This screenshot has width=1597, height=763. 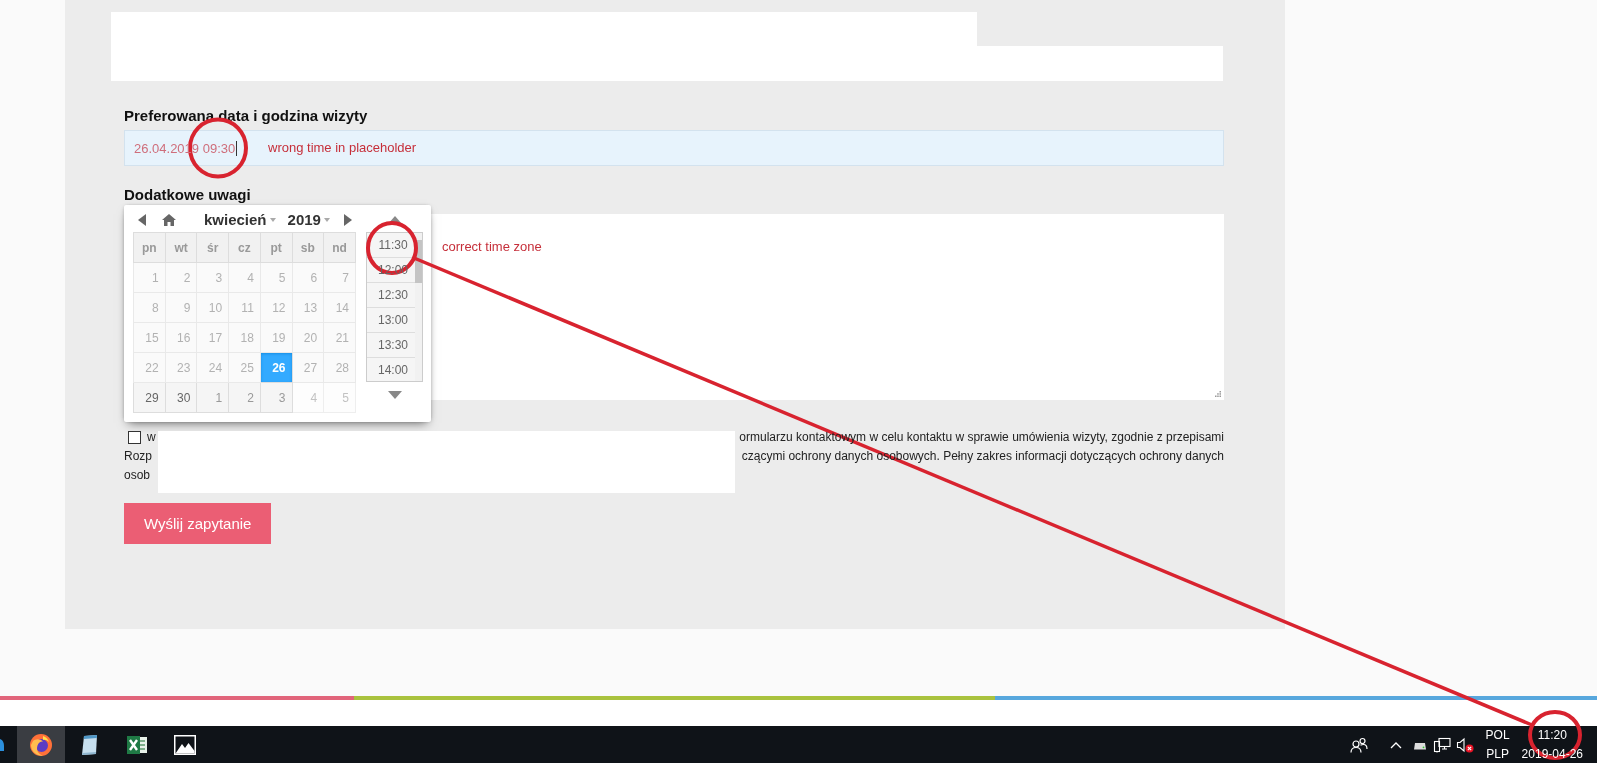 I want to click on submit-button: Wyślij zapytanie, so click(x=198, y=523).